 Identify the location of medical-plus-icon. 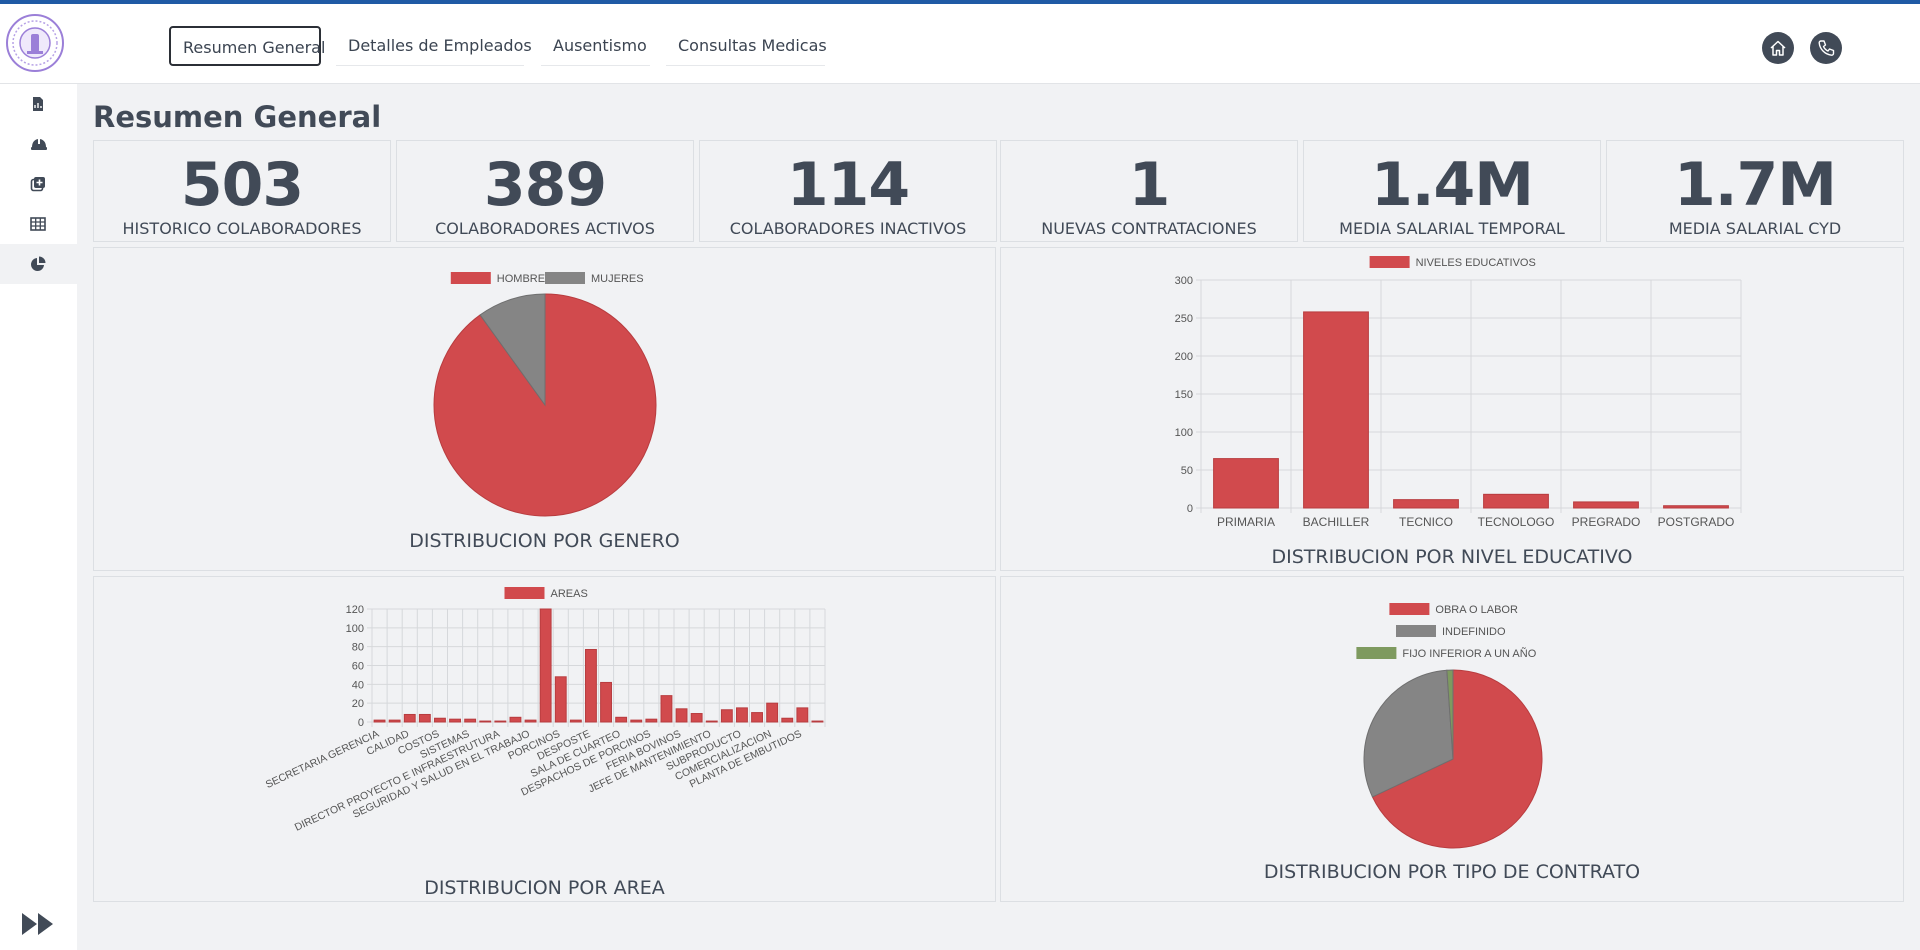
(37, 184).